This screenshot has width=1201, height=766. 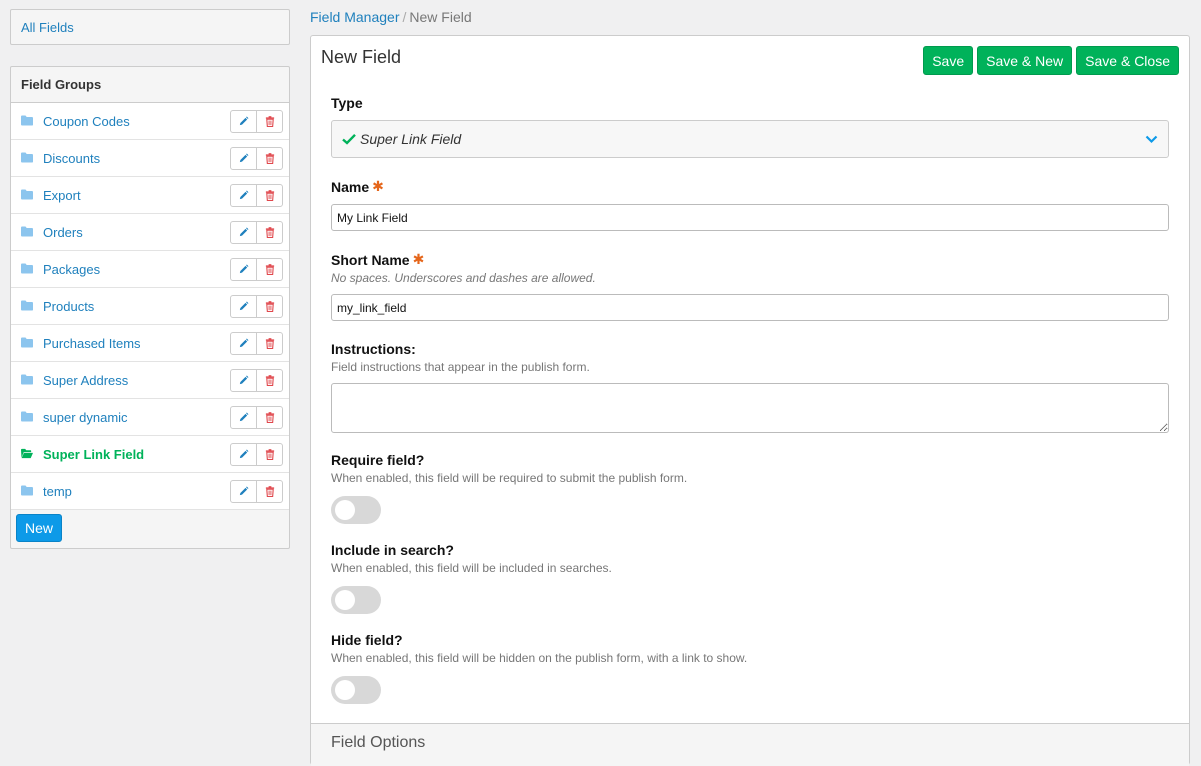 I want to click on field-group-item: Purchased Items, so click(x=150, y=343).